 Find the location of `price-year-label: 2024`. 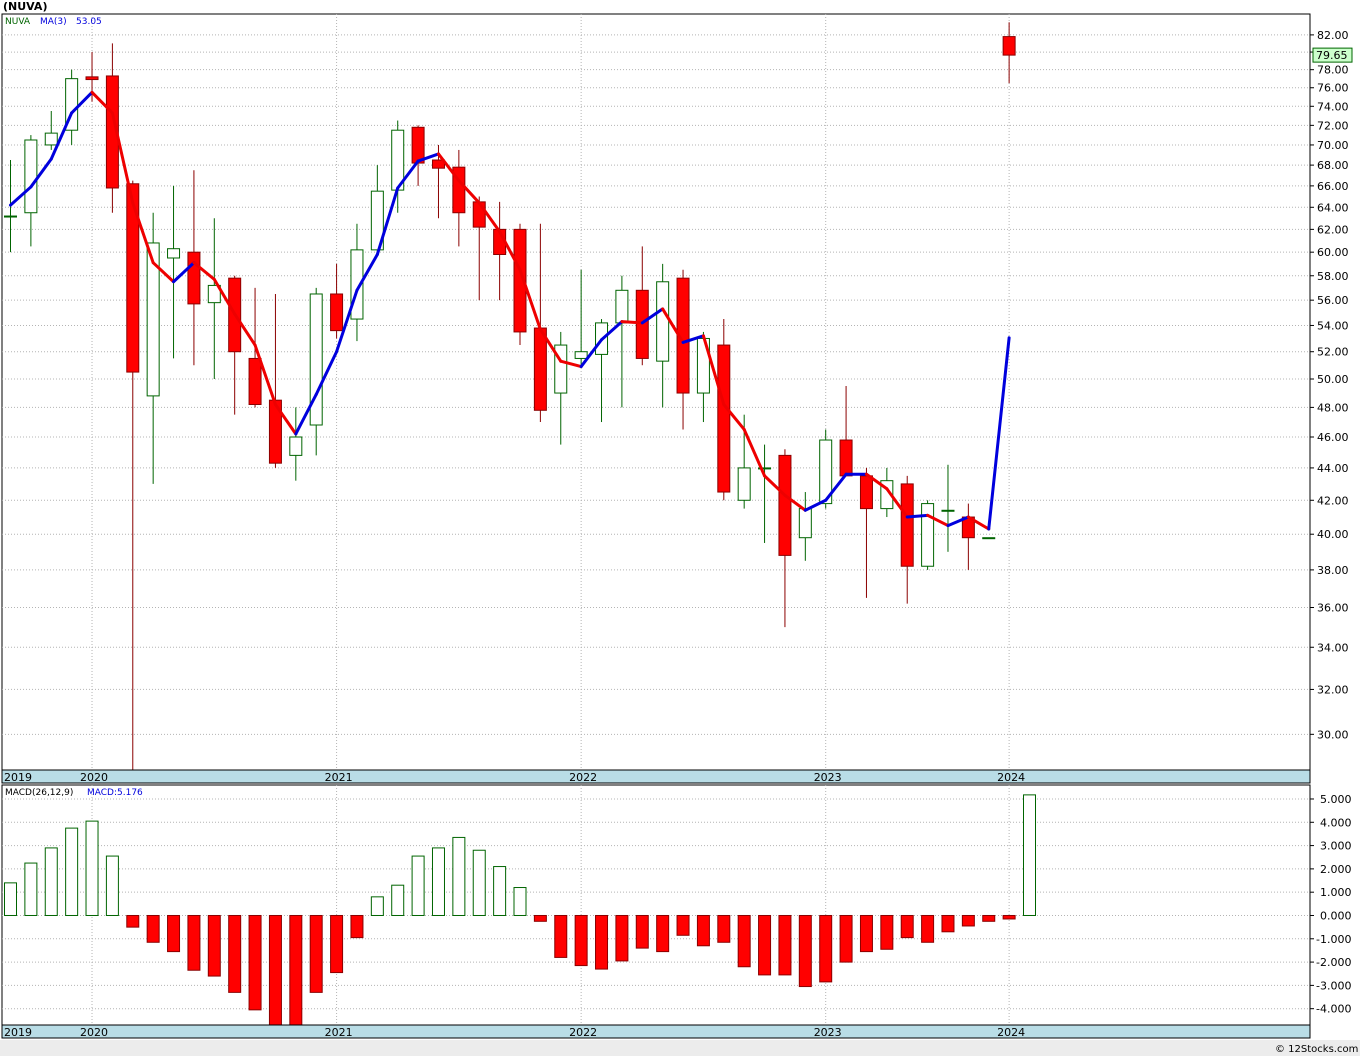

price-year-label: 2024 is located at coordinates (1011, 777).